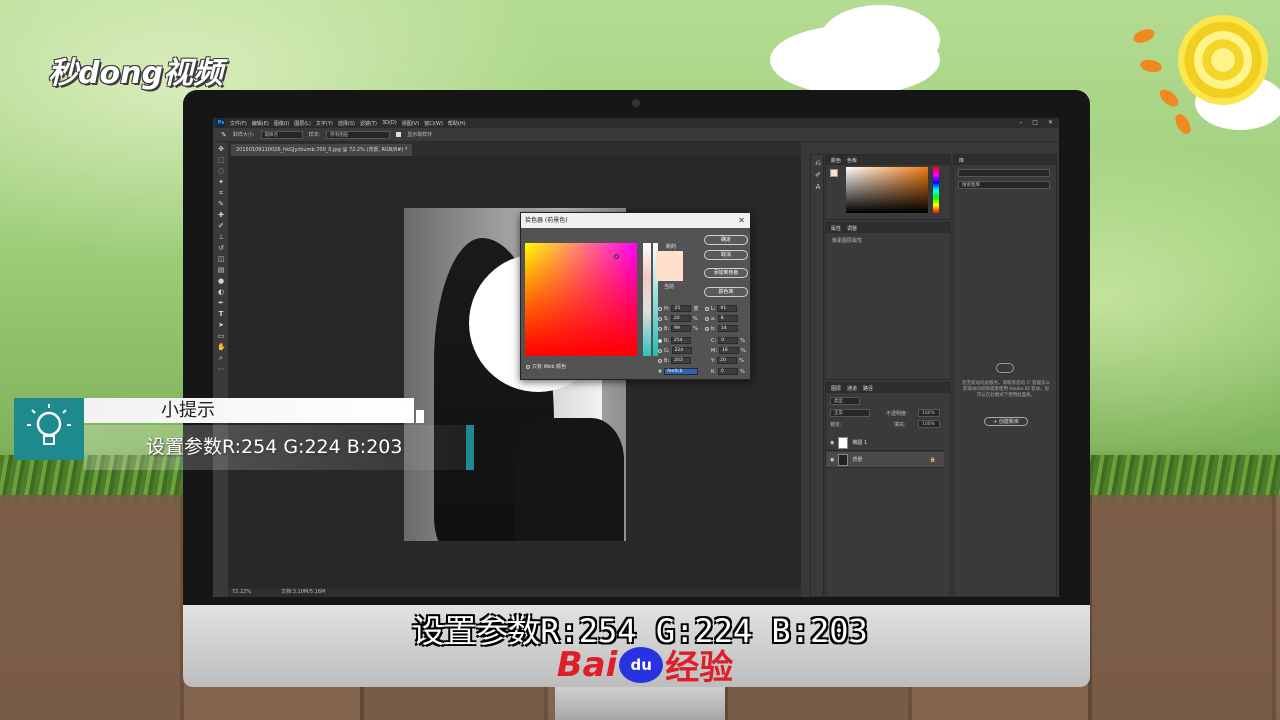 The width and height of the screenshot is (1280, 720). I want to click on radio-s, so click(660, 318).